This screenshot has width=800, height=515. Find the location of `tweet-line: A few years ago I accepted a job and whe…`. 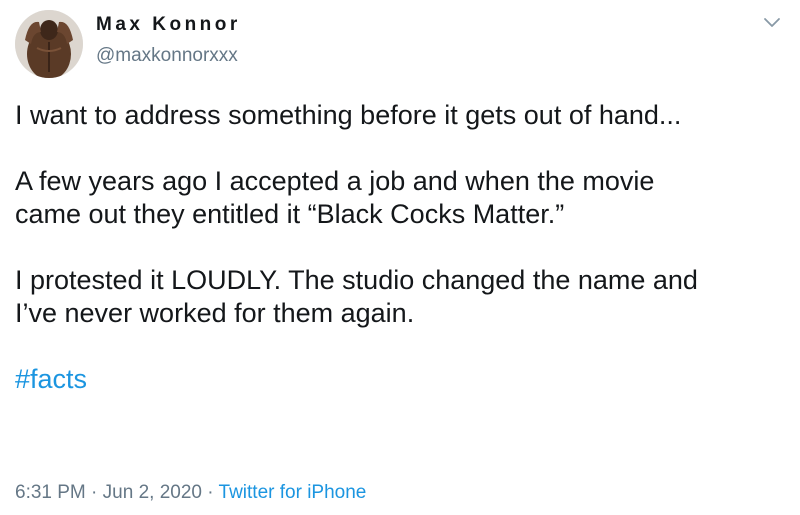

tweet-line: A few years ago I accepted a job and whe… is located at coordinates (335, 181).